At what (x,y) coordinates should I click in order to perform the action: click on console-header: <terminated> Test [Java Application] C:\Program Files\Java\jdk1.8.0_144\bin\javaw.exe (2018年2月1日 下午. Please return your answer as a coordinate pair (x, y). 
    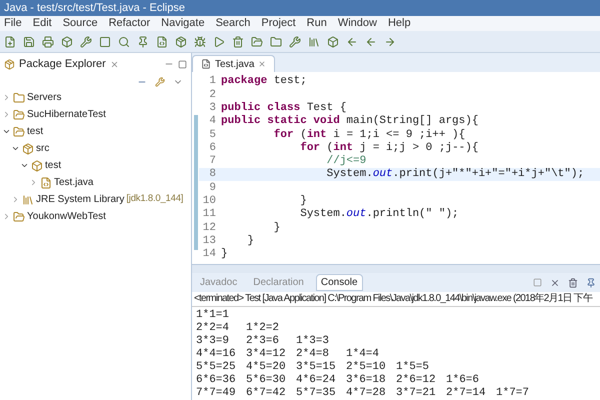
    Looking at the image, I should click on (396, 299).